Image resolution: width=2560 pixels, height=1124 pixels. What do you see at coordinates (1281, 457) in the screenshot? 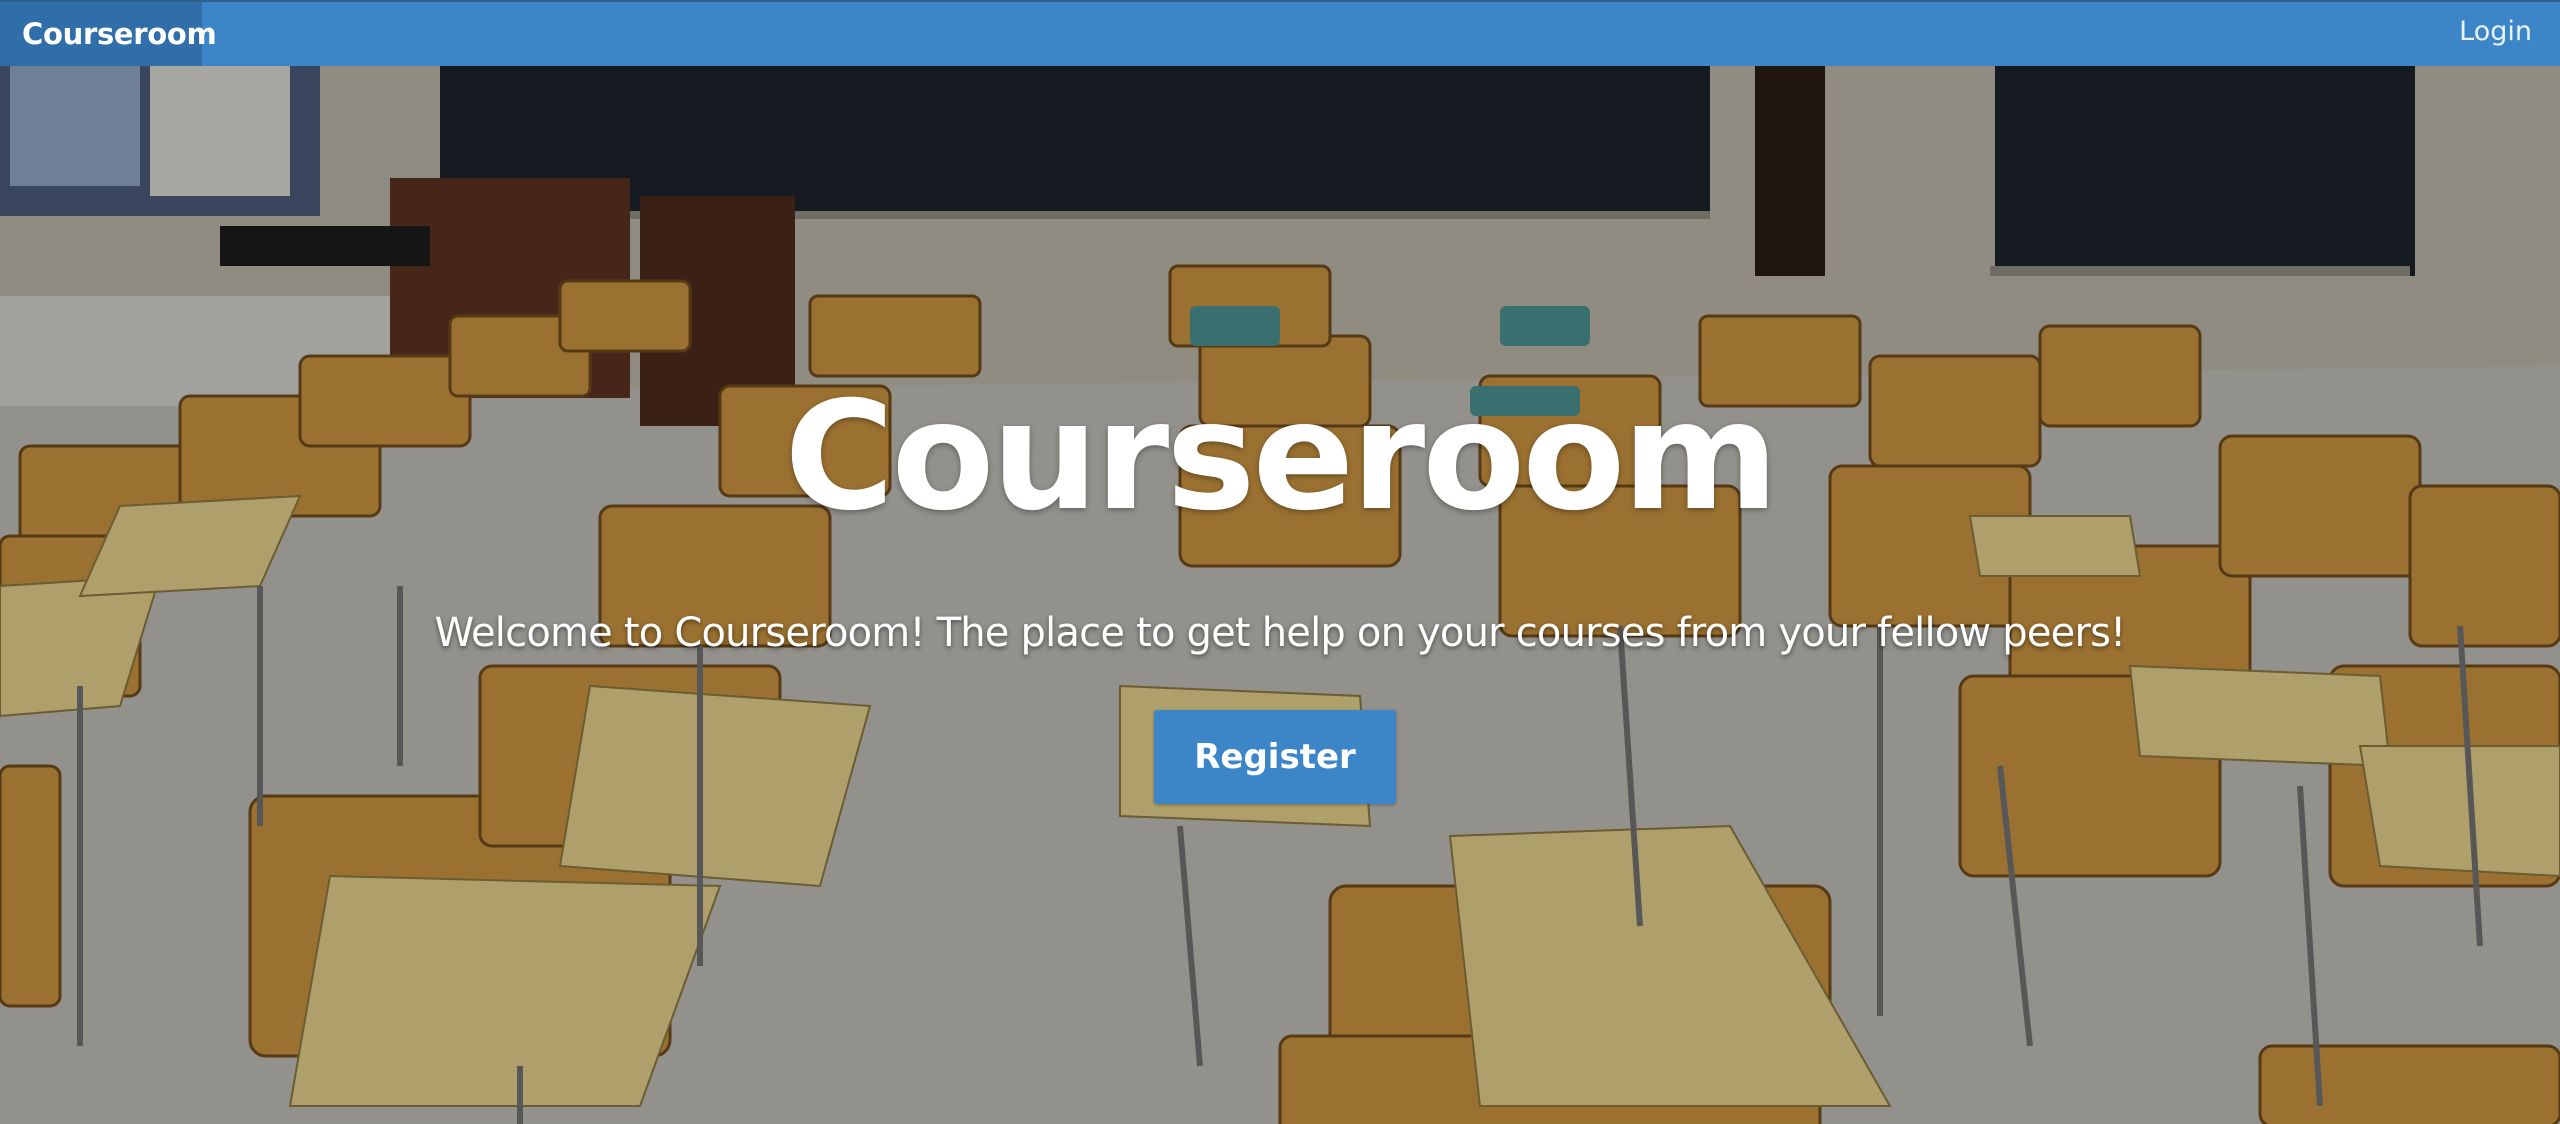
I see `hero-title: Courseroom` at bounding box center [1281, 457].